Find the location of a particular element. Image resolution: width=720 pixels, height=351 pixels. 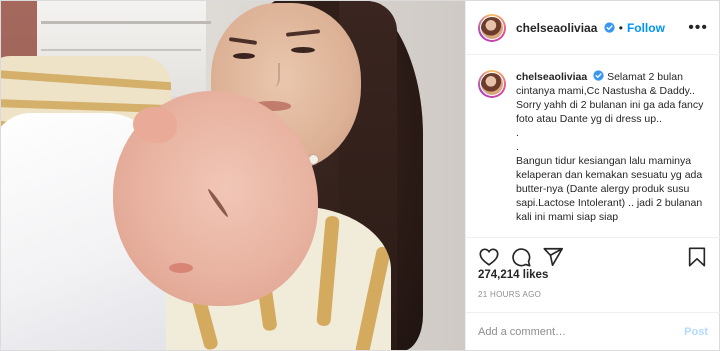

photo-woman-nose is located at coordinates (273, 75).